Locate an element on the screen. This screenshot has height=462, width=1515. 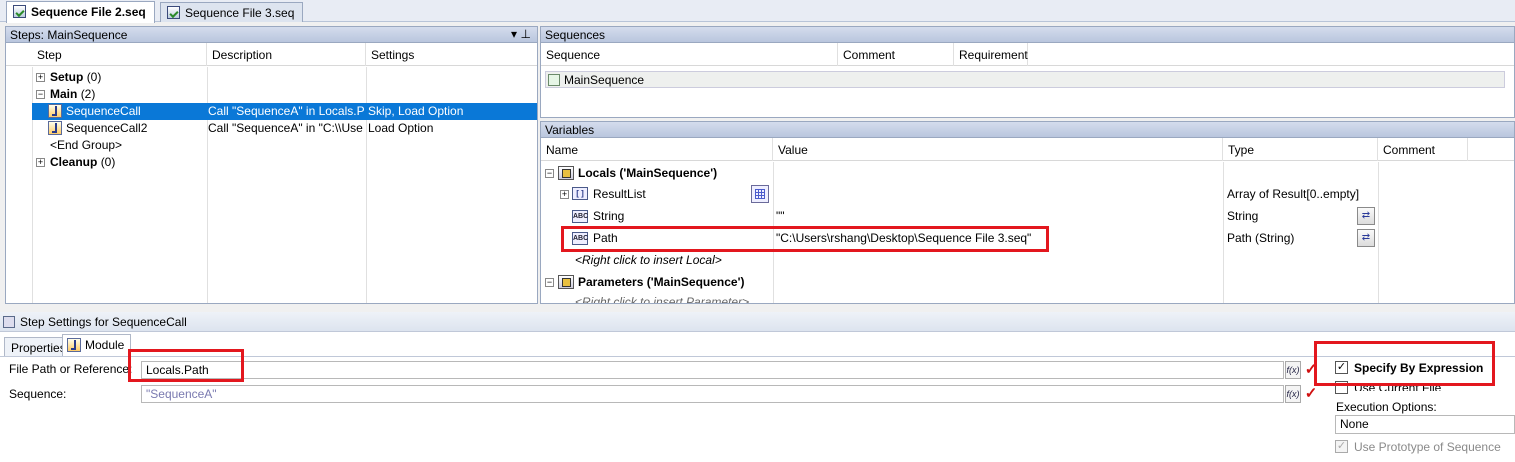
parameters-label: Parameters ('MainSequence') is located at coordinates (661, 282).